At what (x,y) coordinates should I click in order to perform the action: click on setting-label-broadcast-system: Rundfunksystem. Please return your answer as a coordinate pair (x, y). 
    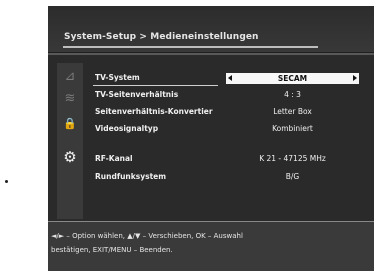
    Looking at the image, I should click on (130, 176).